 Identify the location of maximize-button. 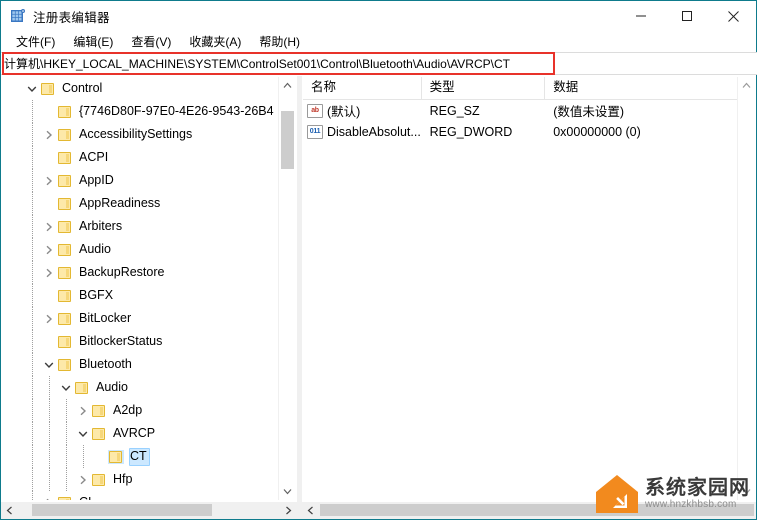
(687, 16).